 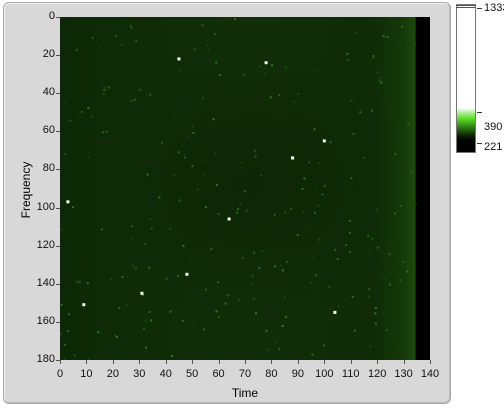 I want to click on color-scale-label-max: 1333, so click(x=494, y=8).